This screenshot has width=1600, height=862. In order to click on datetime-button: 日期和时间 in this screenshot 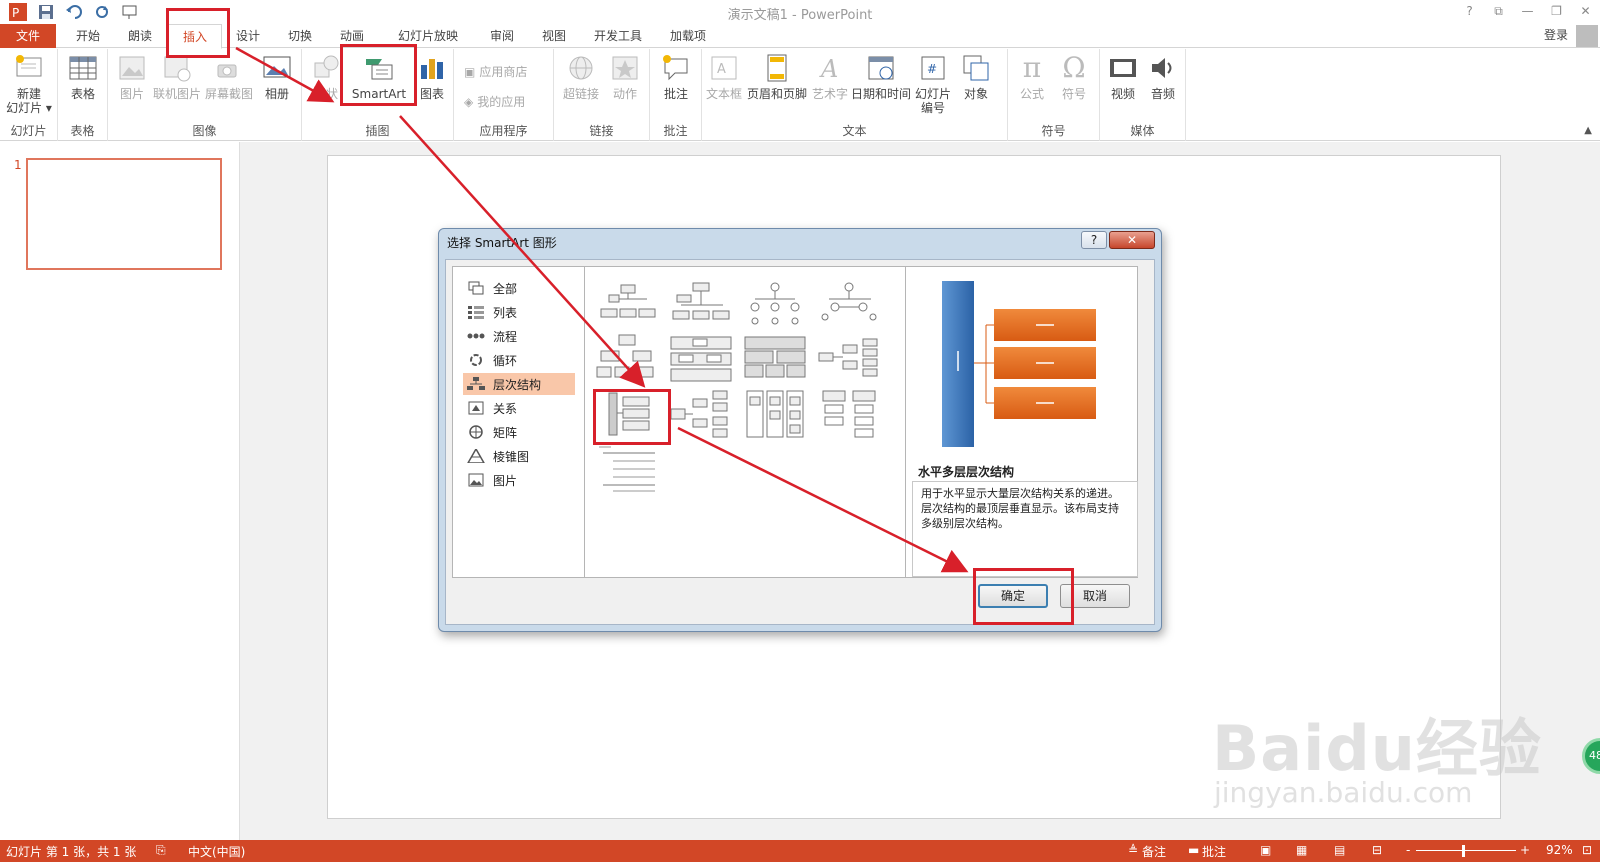, I will do `click(881, 77)`.